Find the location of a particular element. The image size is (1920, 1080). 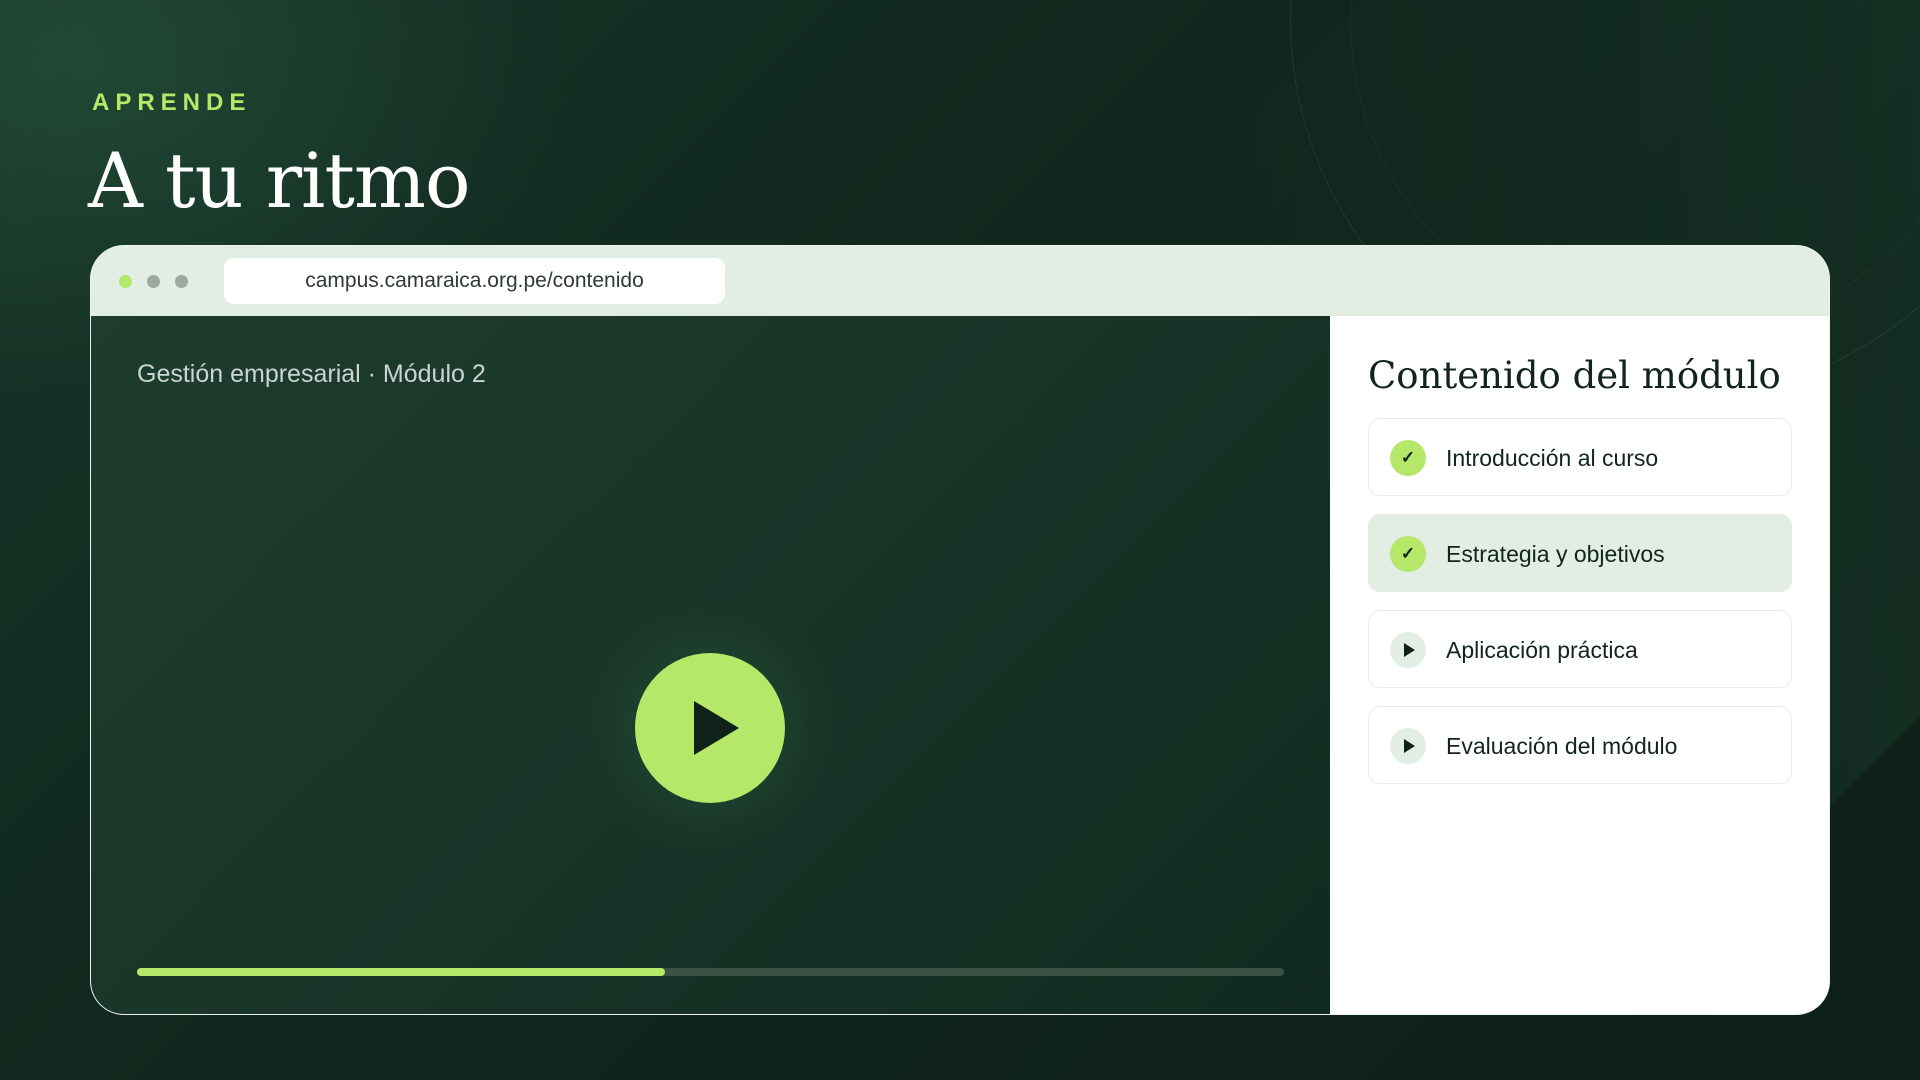

browser-toolbar: campus.camaraica.org.pe/contenido is located at coordinates (960, 281).